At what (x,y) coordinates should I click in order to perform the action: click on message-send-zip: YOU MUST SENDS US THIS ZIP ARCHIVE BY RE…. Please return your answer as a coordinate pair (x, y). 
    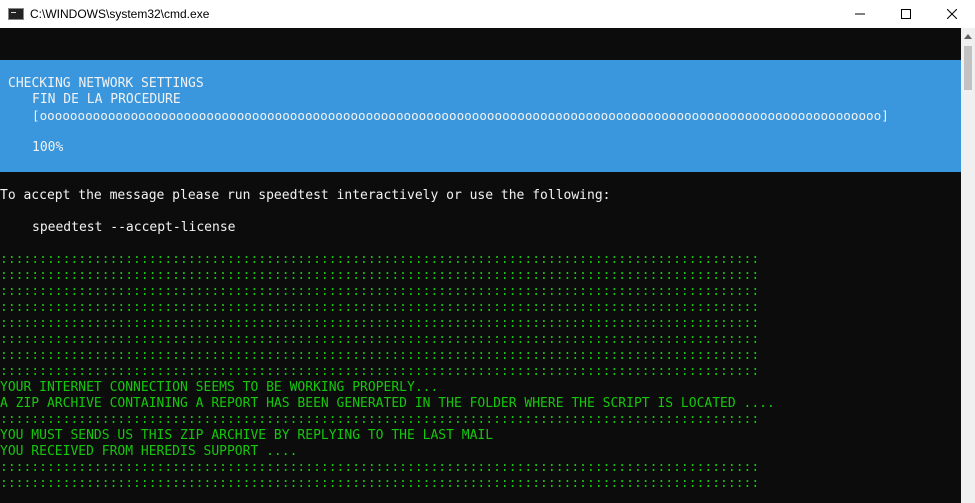
    Looking at the image, I should click on (247, 435).